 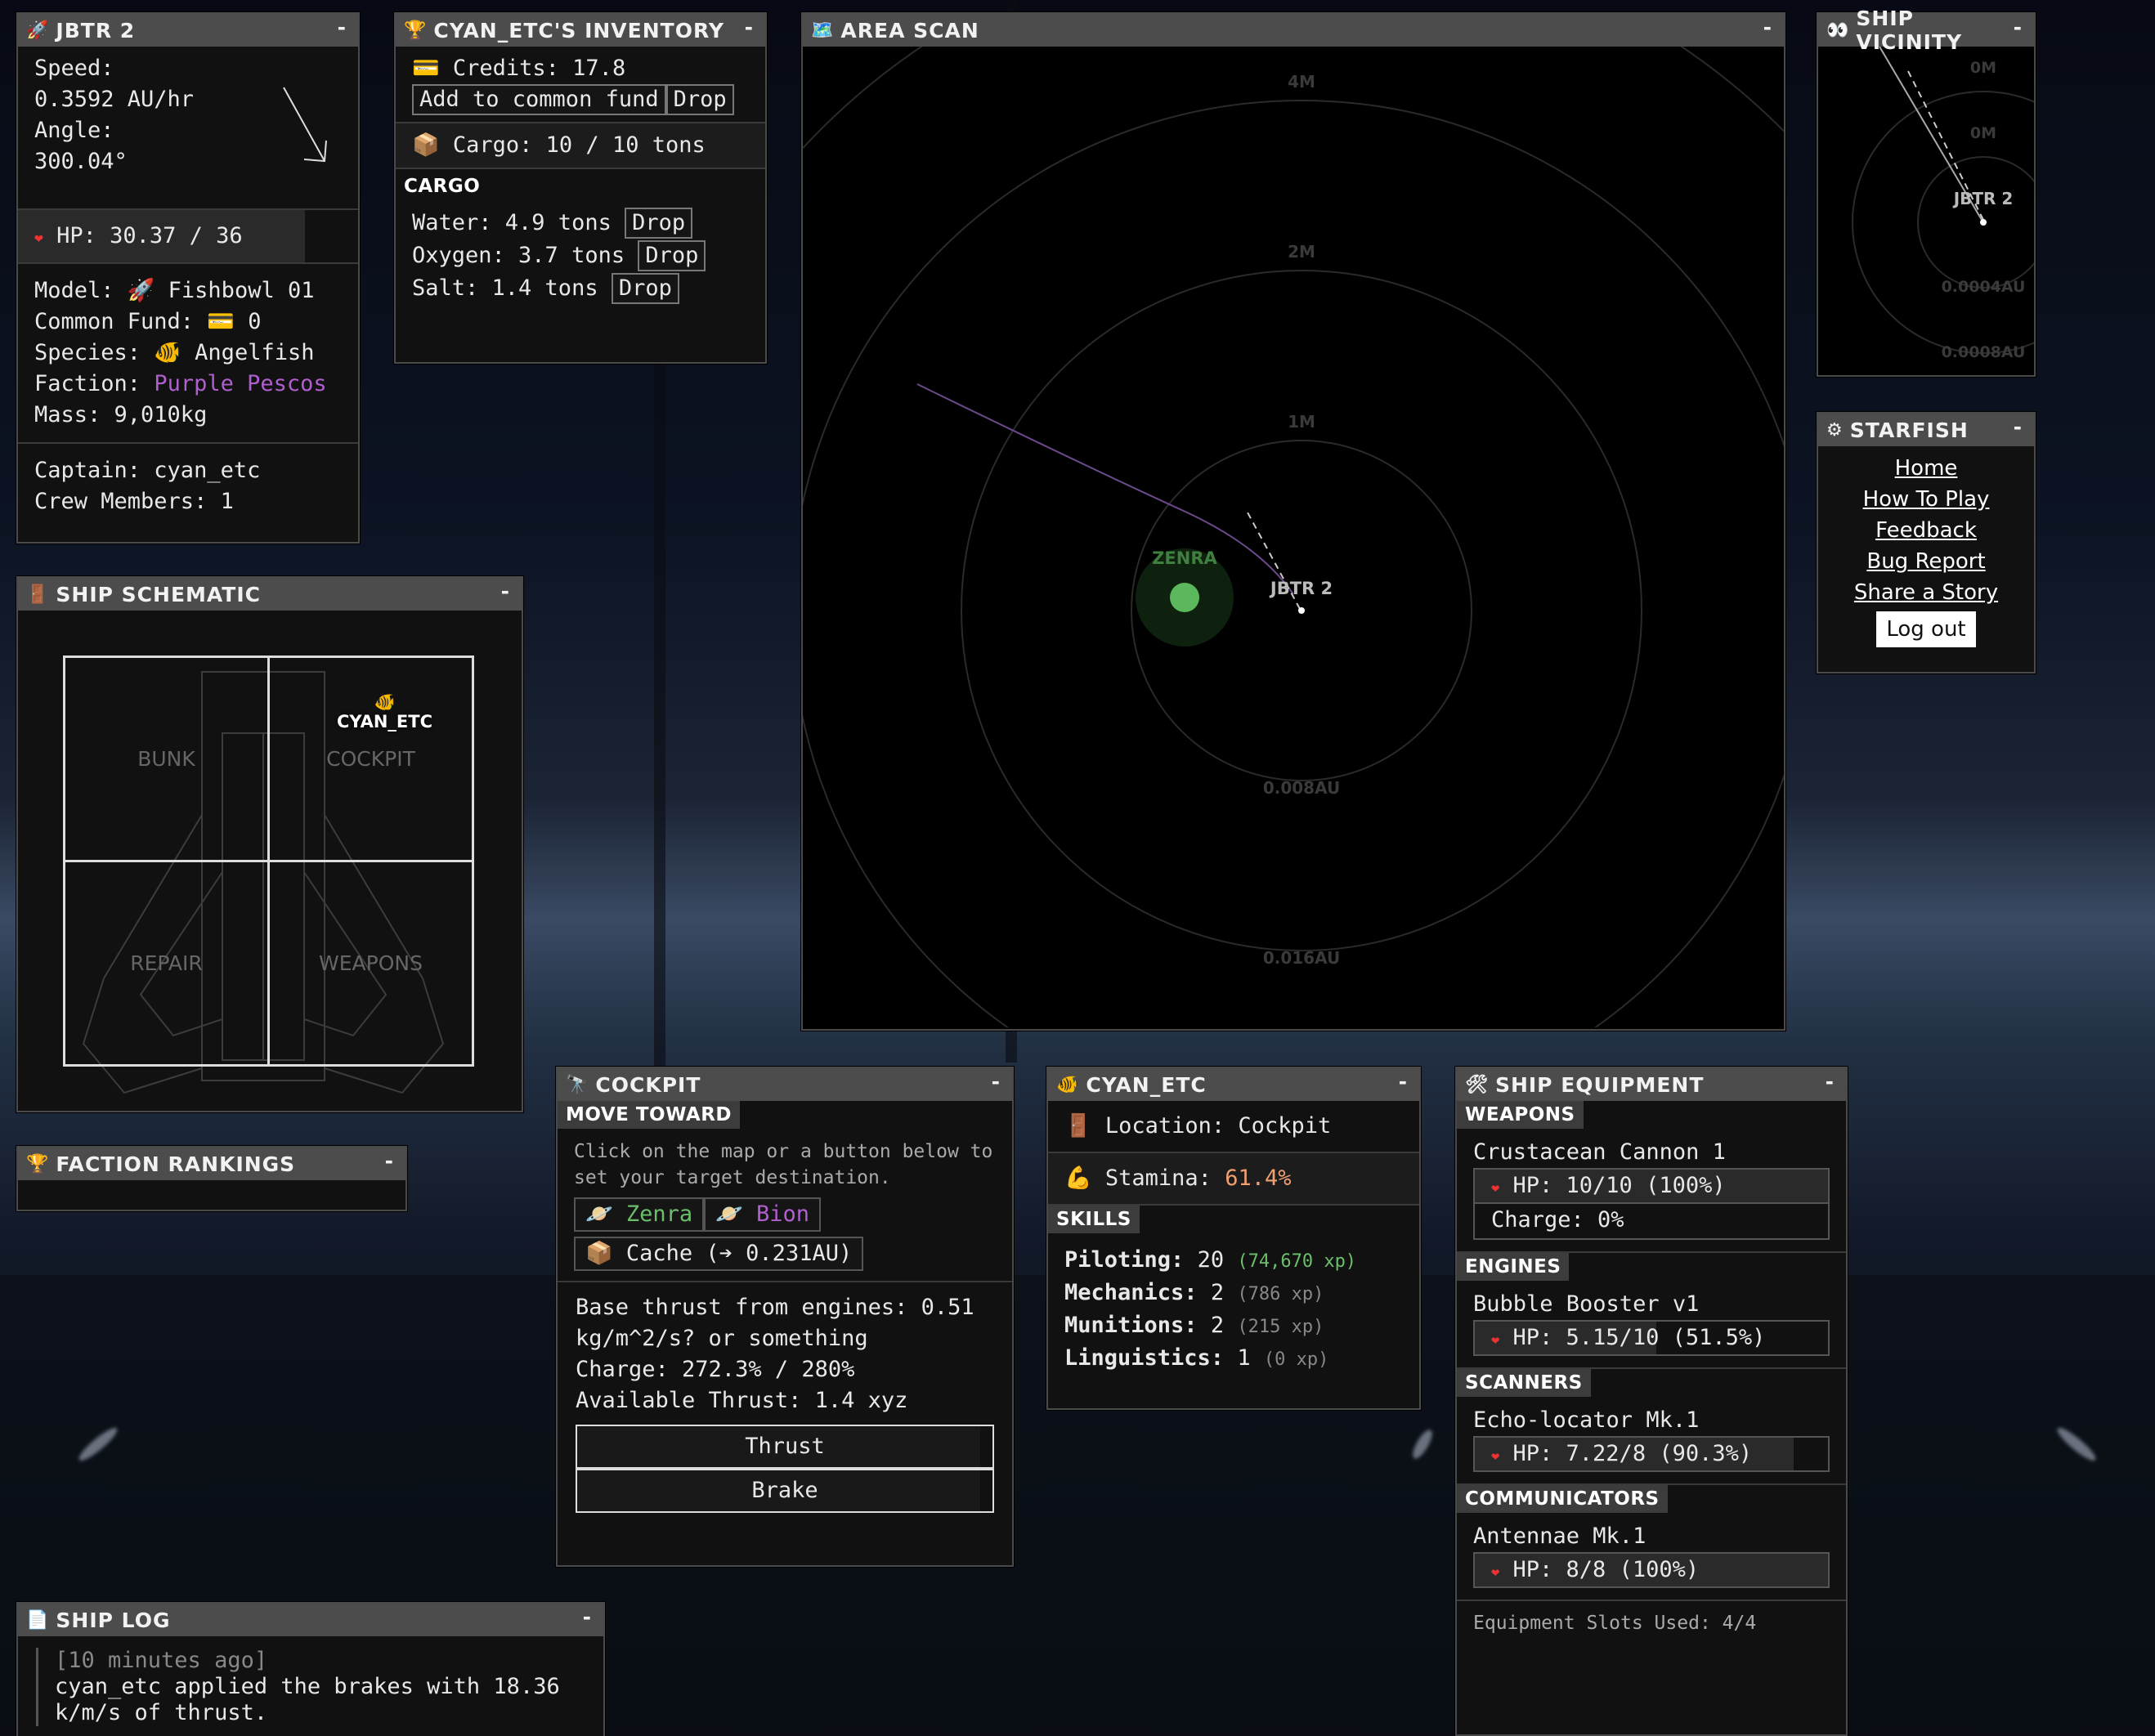 I want to click on stamina-value: 61.4%, so click(x=1258, y=1178).